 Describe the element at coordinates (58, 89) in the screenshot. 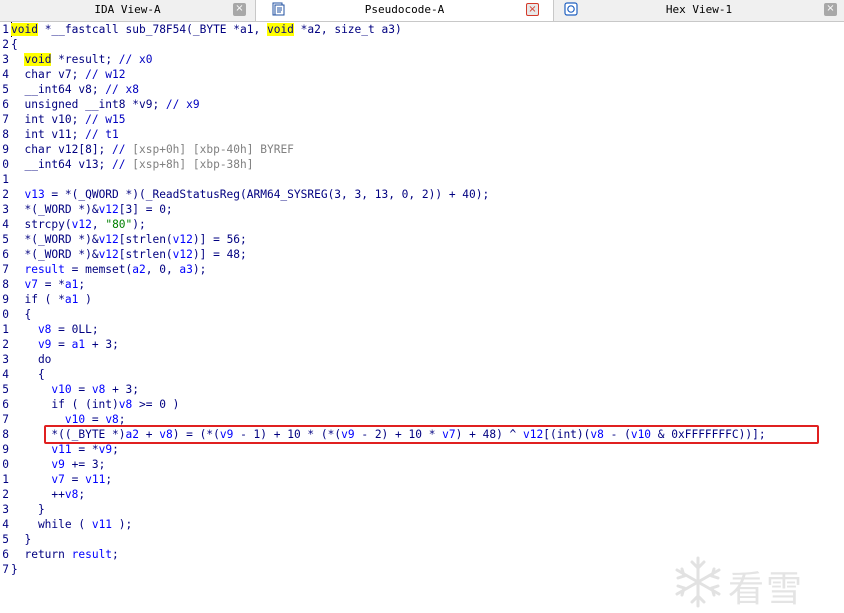

I see `code-token: __int64 v8;` at that location.